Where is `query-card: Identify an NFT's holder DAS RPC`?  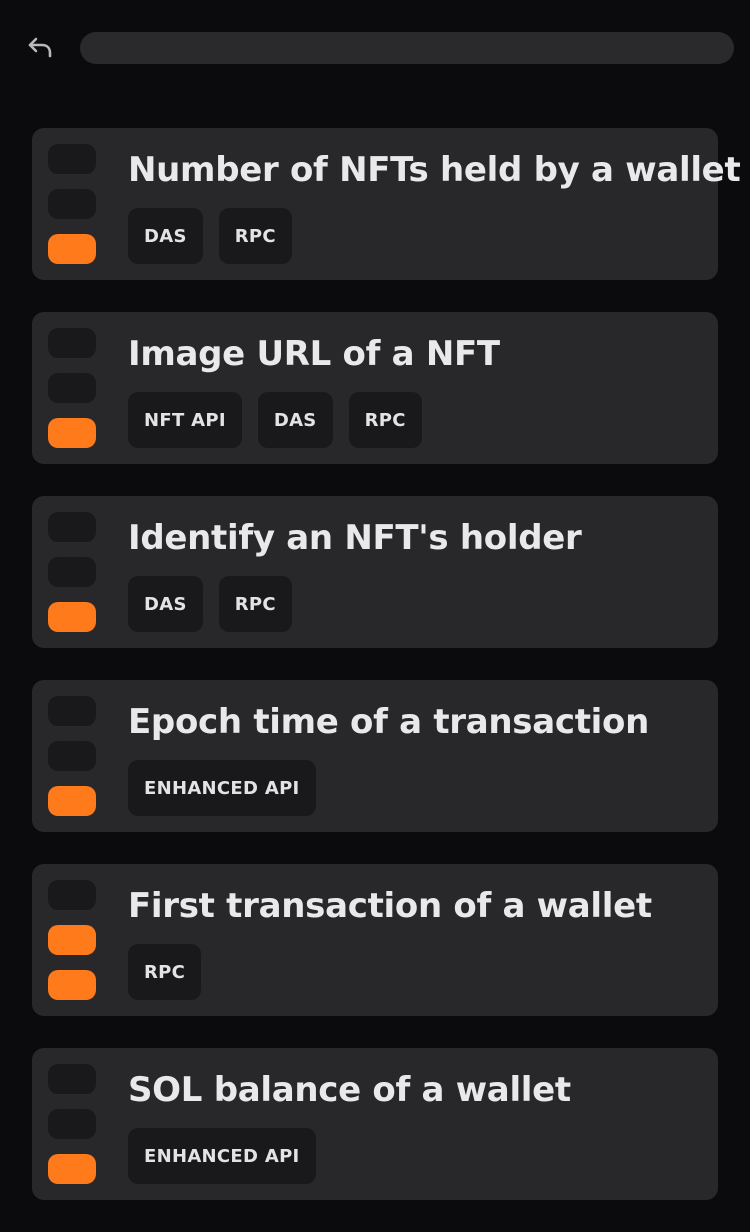 query-card: Identify an NFT's holder DAS RPC is located at coordinates (375, 572).